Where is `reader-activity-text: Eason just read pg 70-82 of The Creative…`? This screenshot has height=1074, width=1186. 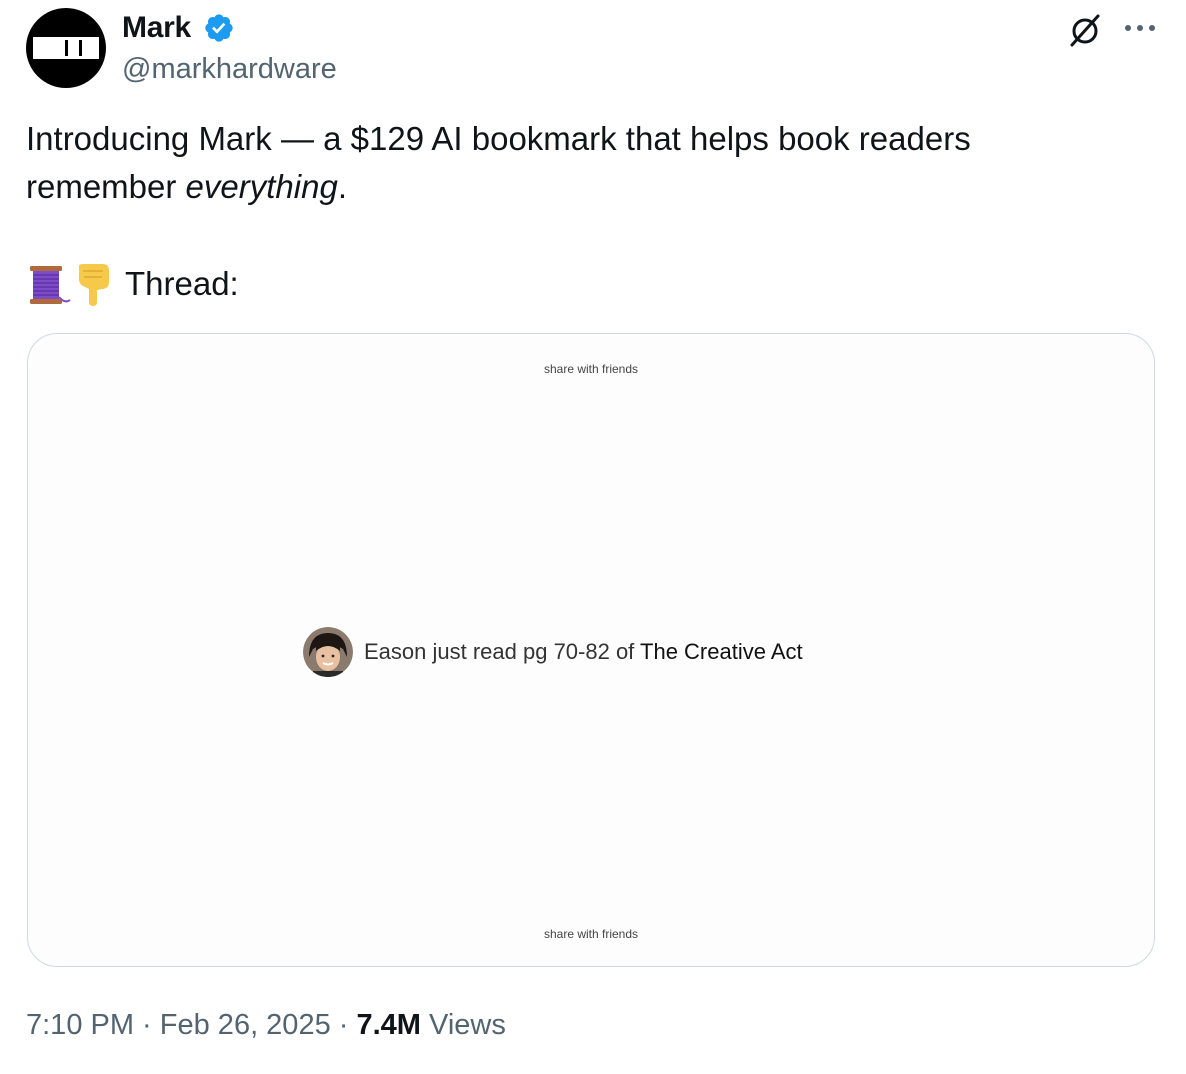
reader-activity-text: Eason just read pg 70-82 of The Creative… is located at coordinates (583, 652).